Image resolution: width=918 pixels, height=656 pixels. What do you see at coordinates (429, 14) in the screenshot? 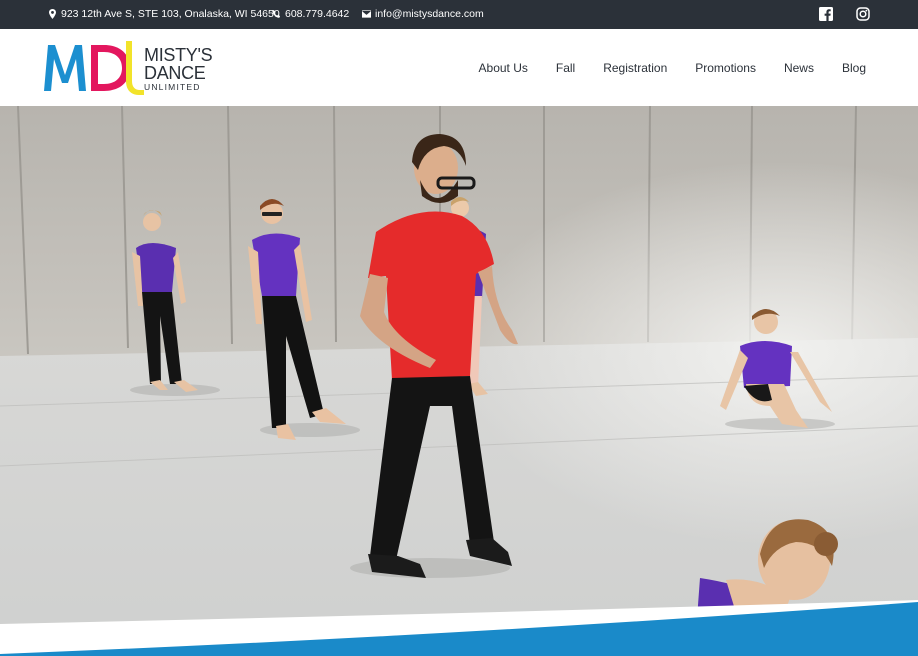
I see `email-text: info@mistysdance.com` at bounding box center [429, 14].